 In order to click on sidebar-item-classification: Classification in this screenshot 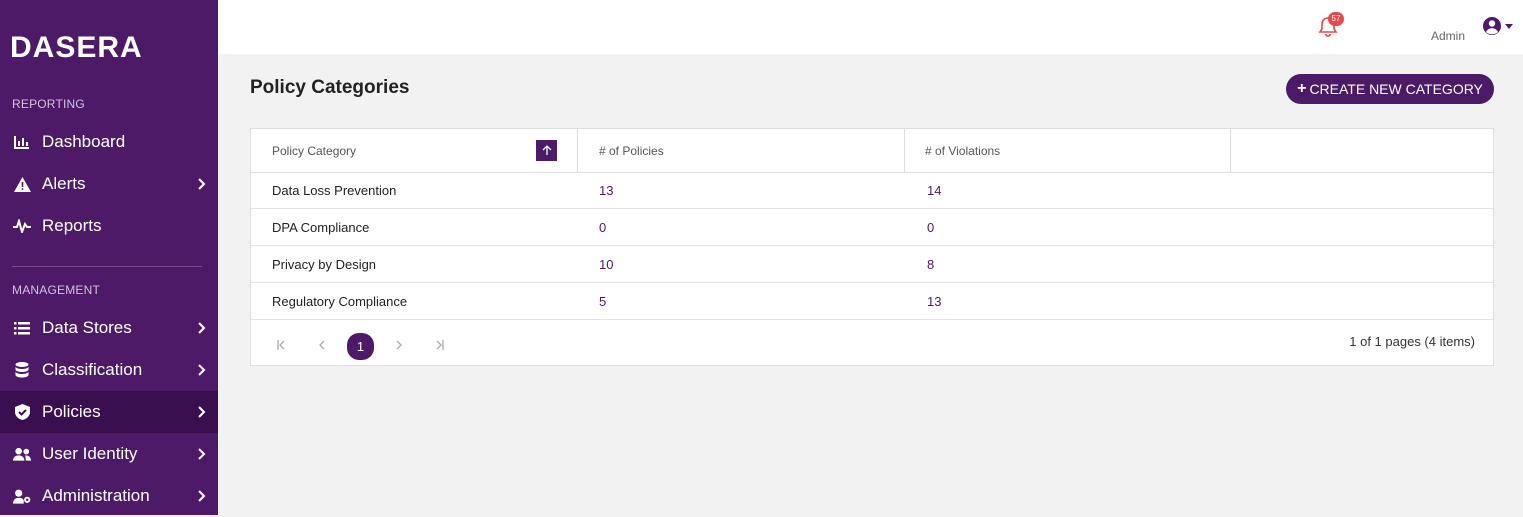, I will do `click(109, 370)`.